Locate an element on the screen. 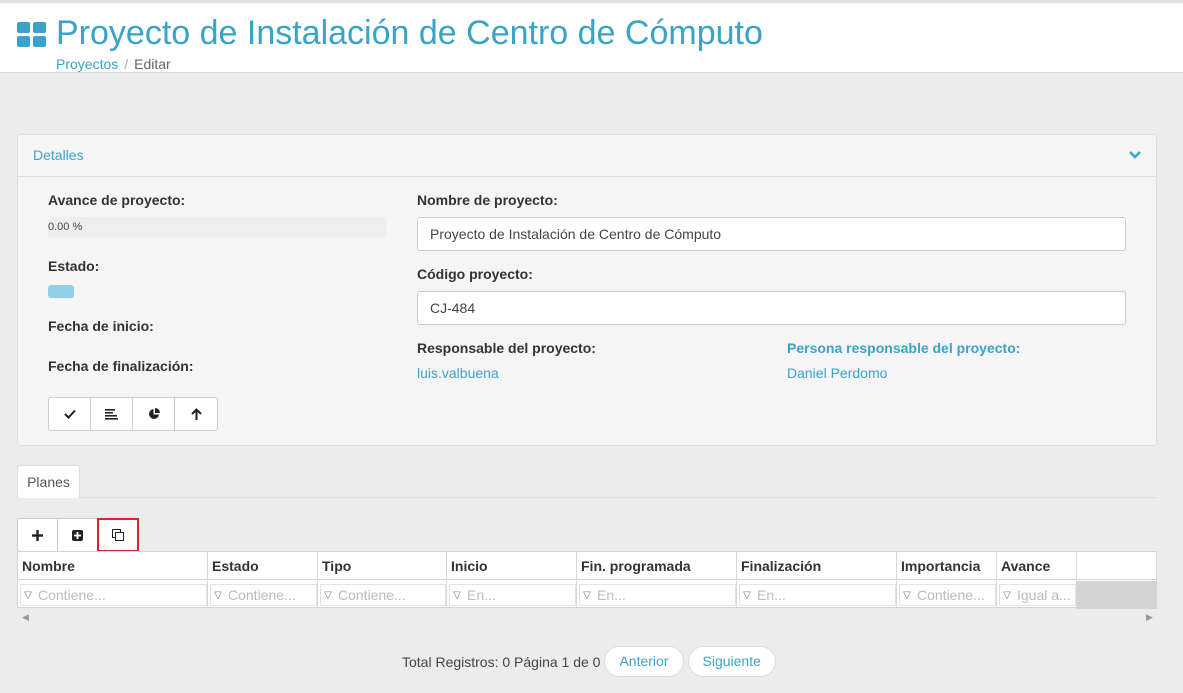 This screenshot has width=1183, height=693. previous-page-button: Anterior is located at coordinates (644, 661).